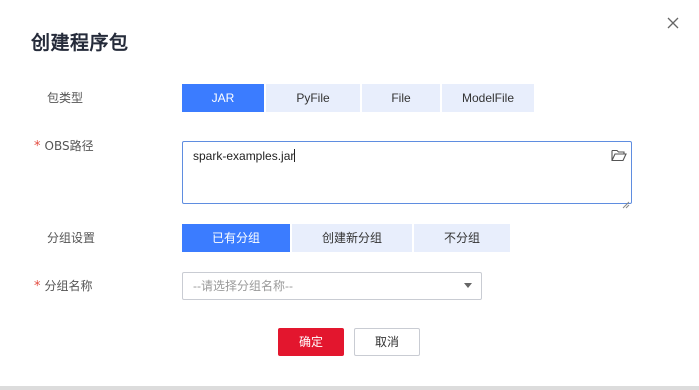 This screenshot has height=390, width=699. Describe the element at coordinates (387, 342) in the screenshot. I see `cancel-button: 取消` at that location.